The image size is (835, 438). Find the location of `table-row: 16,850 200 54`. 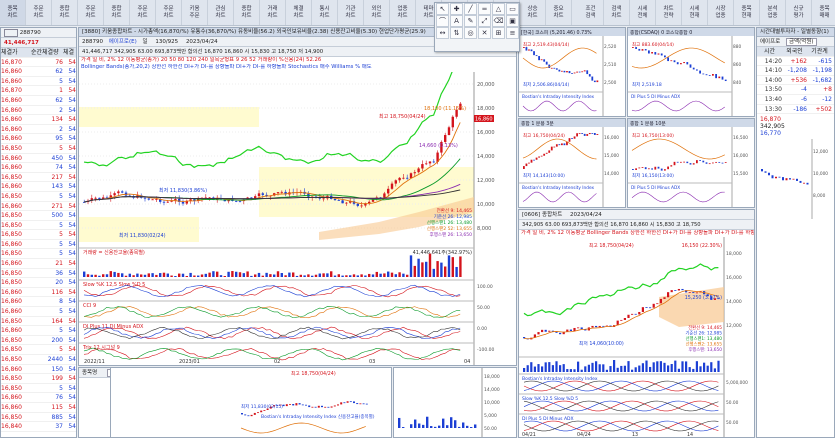

table-row: 16,850 200 54 is located at coordinates (38, 341).